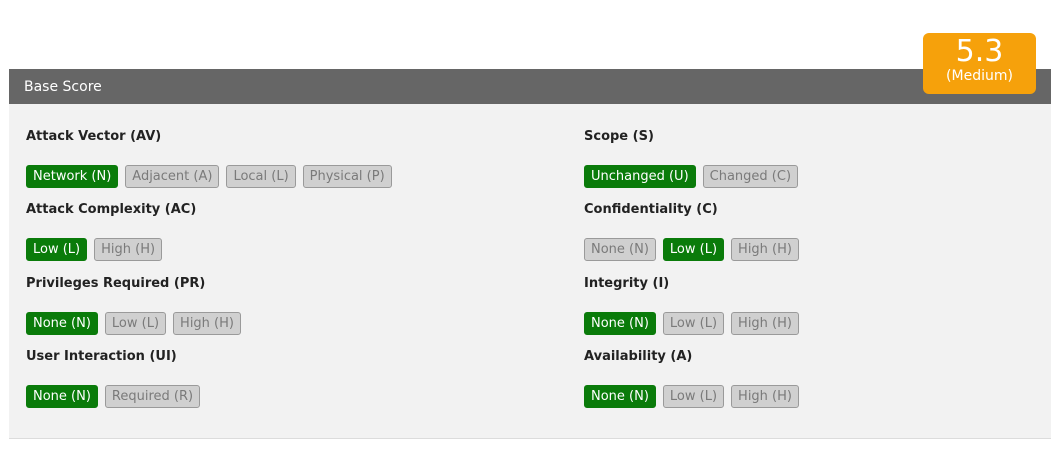 The width and height of the screenshot is (1061, 457). I want to click on score-value: 5.3, so click(979, 51).